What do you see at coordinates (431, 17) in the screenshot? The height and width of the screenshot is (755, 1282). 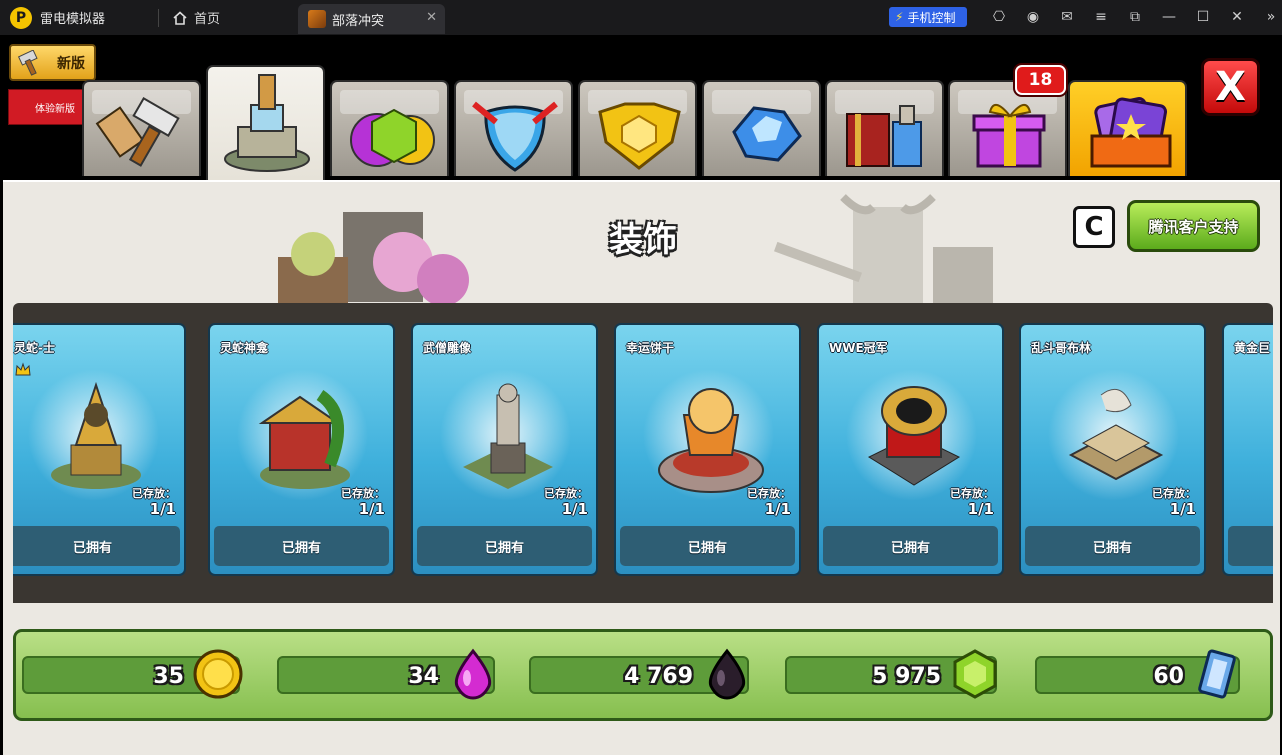 I see `close-tab-icon: ✕` at bounding box center [431, 17].